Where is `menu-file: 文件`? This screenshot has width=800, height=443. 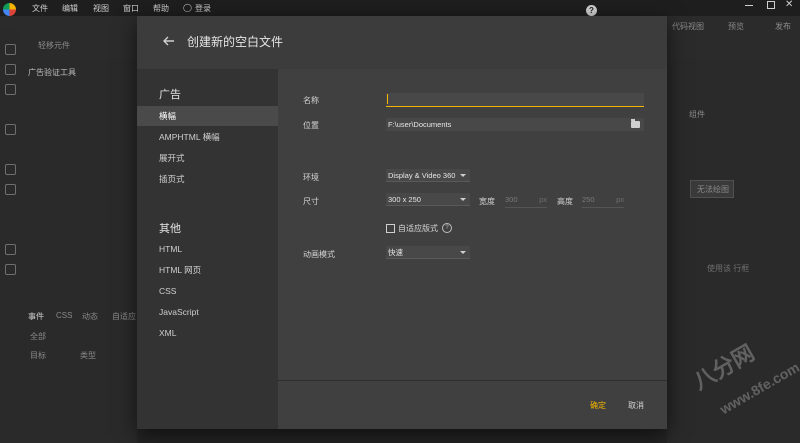 menu-file: 文件 is located at coordinates (40, 8).